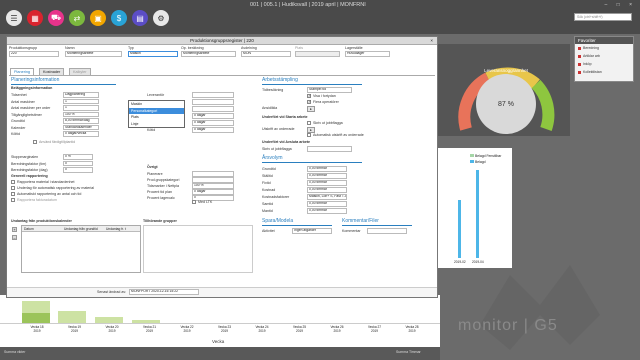 The width and height of the screenshot is (640, 360). I want to click on close-icon: ×, so click(431, 41).